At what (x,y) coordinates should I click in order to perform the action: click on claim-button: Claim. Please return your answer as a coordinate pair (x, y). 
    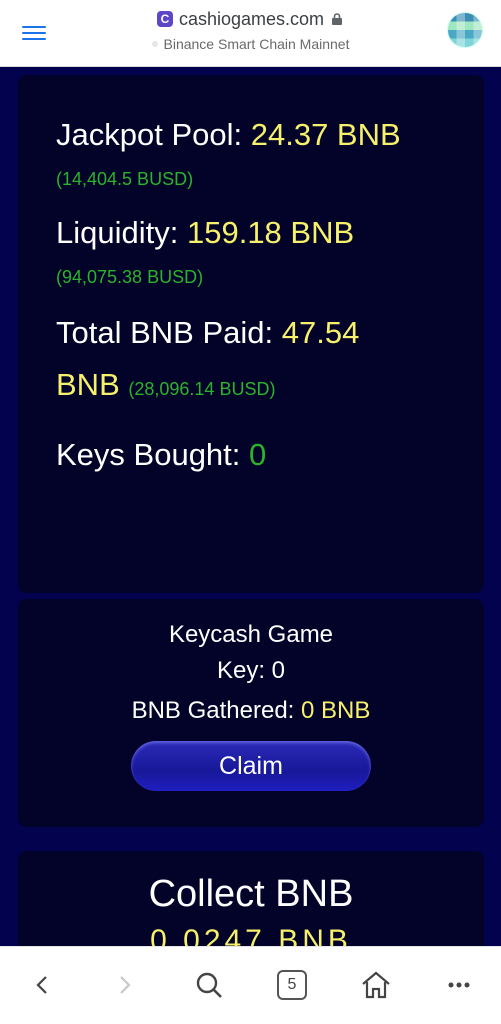
    Looking at the image, I should click on (251, 766).